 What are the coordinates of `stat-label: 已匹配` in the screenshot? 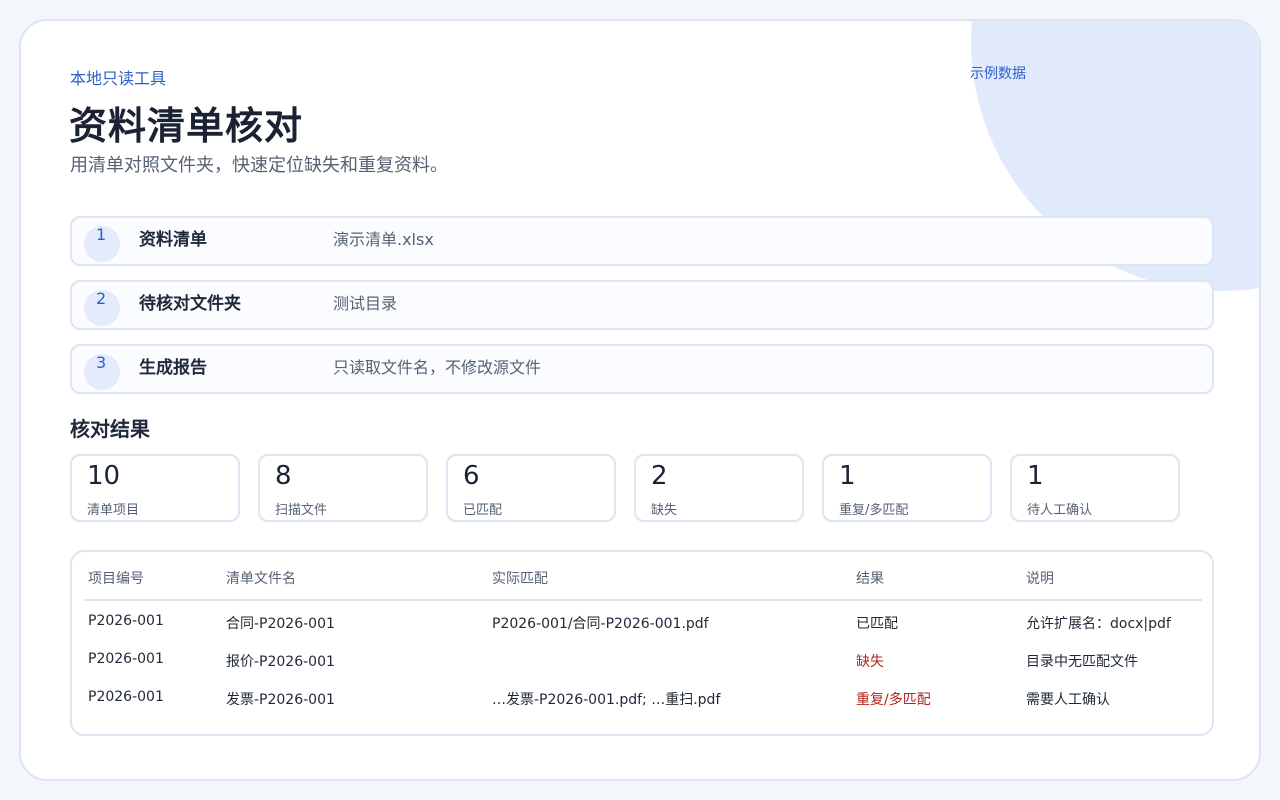 It's located at (483, 510).